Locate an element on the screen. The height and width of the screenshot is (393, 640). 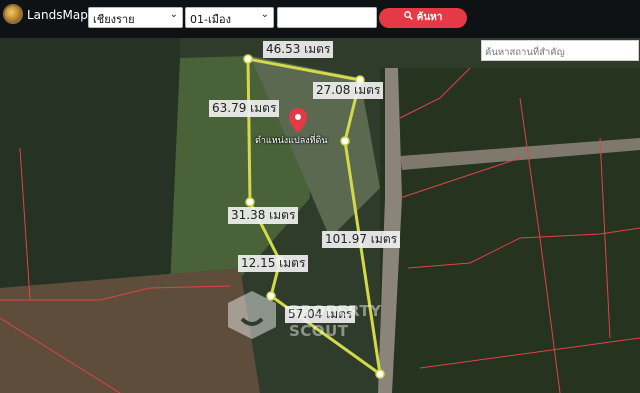
search-button: ค้นหา is located at coordinates (423, 18).